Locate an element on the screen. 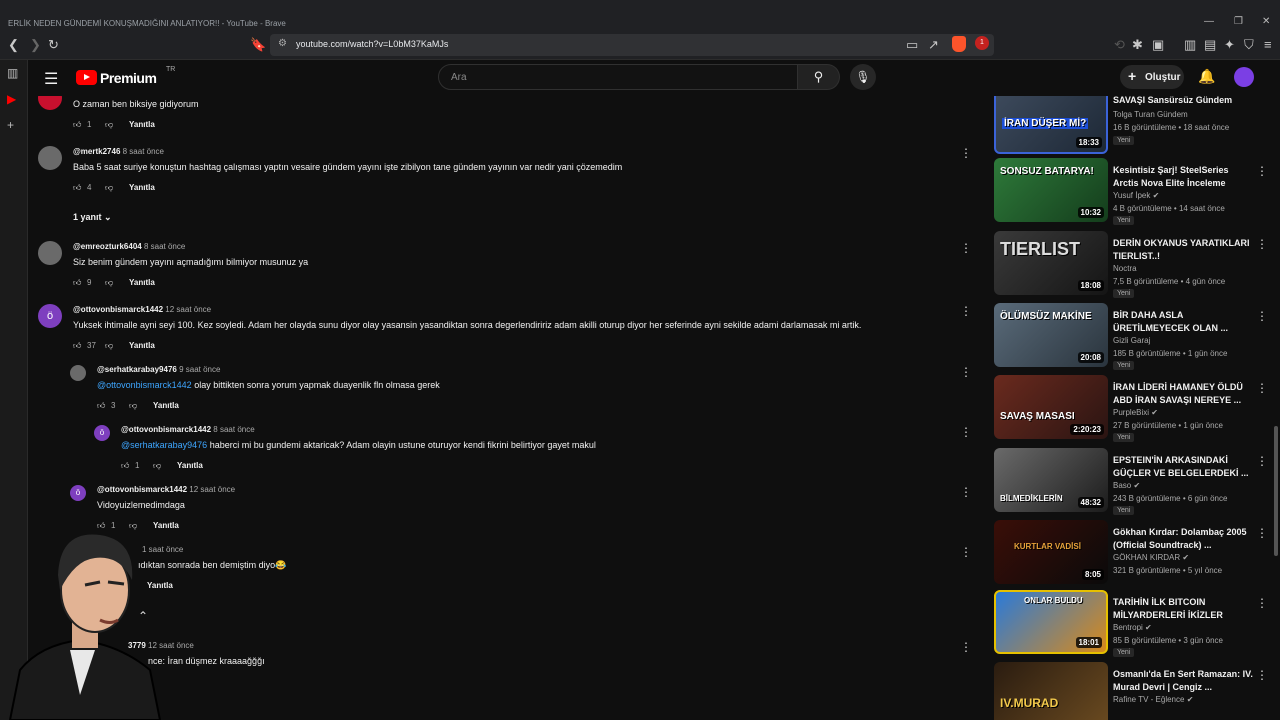 The height and width of the screenshot is (720, 1280). bookmark-icon: 🔖 is located at coordinates (258, 45).